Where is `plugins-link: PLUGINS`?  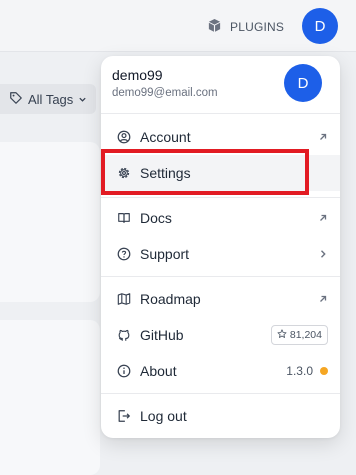
plugins-link: PLUGINS is located at coordinates (245, 27).